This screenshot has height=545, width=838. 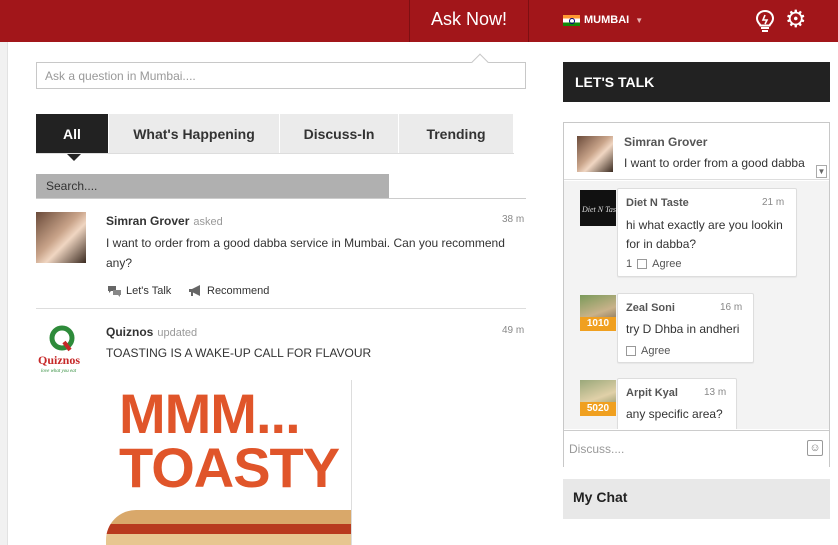 I want to click on karma-badge: 5020, so click(x=598, y=409).